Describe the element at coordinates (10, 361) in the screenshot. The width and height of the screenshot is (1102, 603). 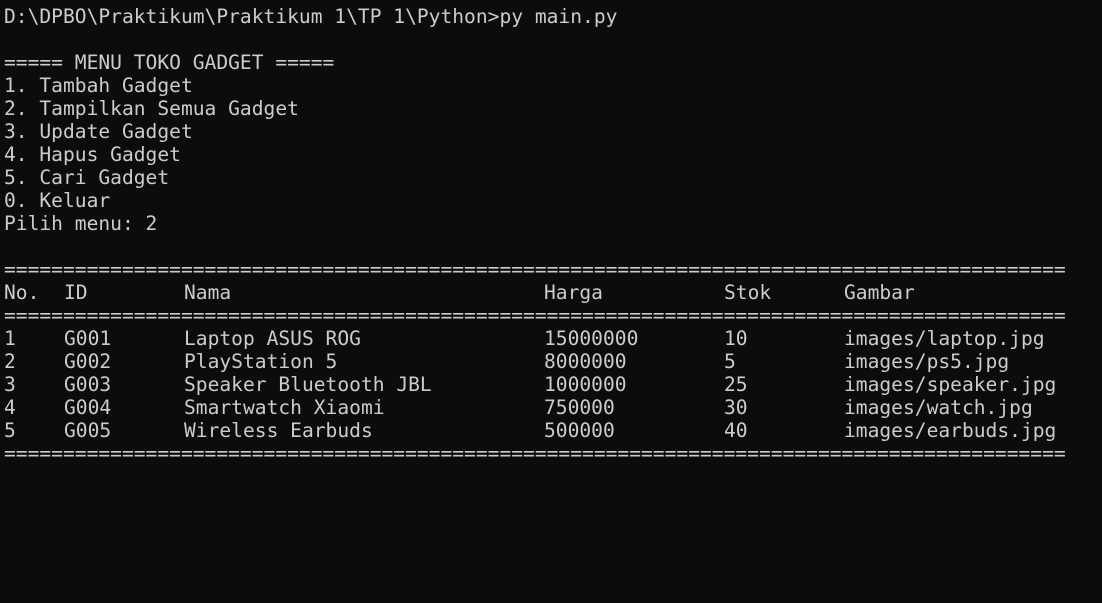
I see `cell-no: 2` at that location.